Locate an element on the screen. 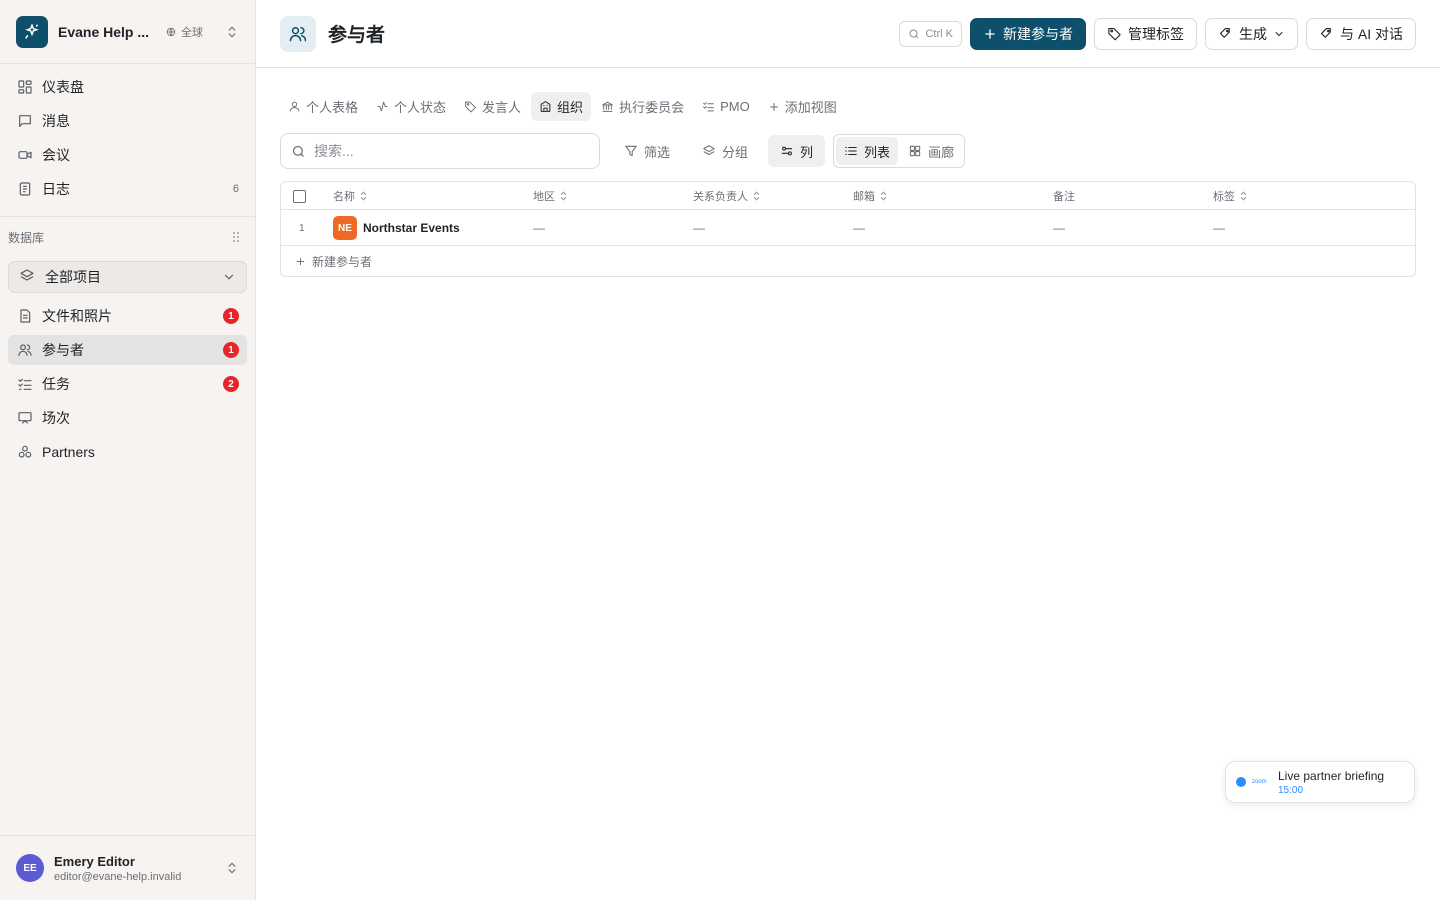  database-nav: 文件和照片 1 参与者 1 任务 2 场次 Partners is located at coordinates (127, 390).